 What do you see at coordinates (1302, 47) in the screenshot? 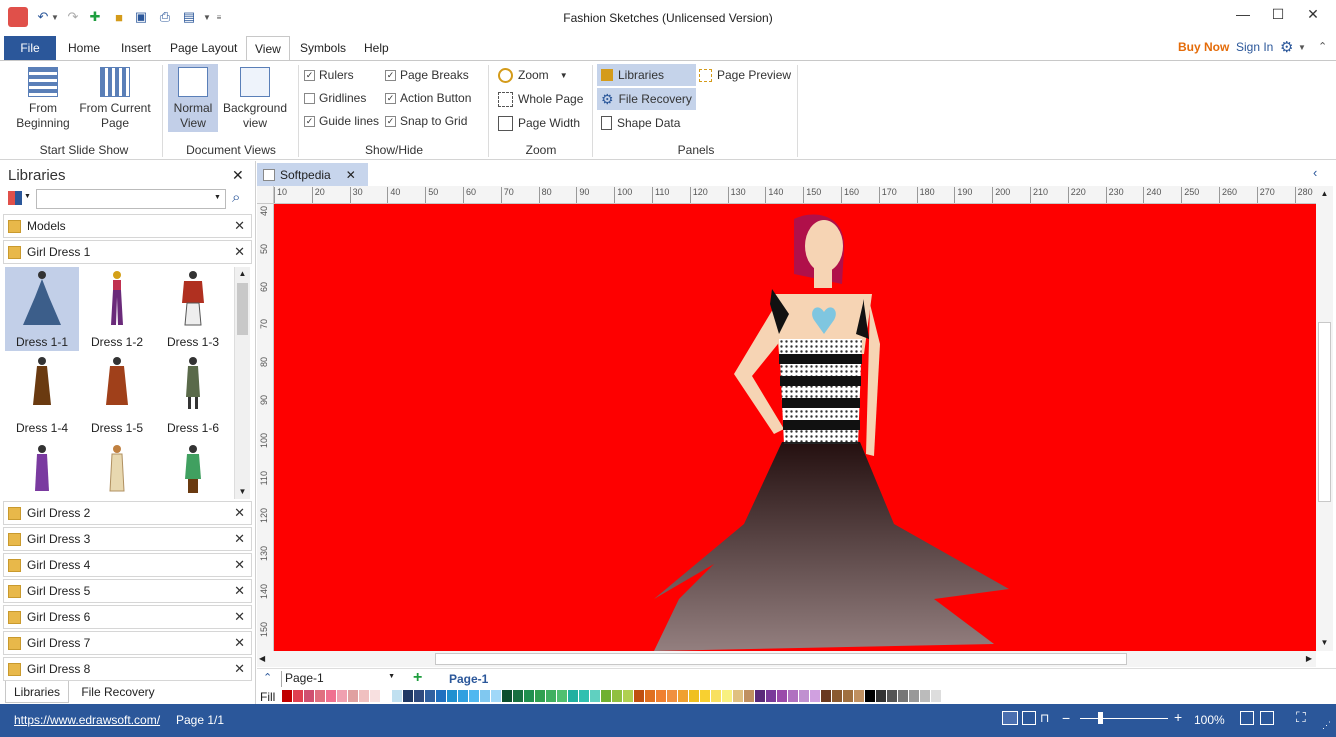
I see `settings-dropdown-icon: ▼` at bounding box center [1302, 47].